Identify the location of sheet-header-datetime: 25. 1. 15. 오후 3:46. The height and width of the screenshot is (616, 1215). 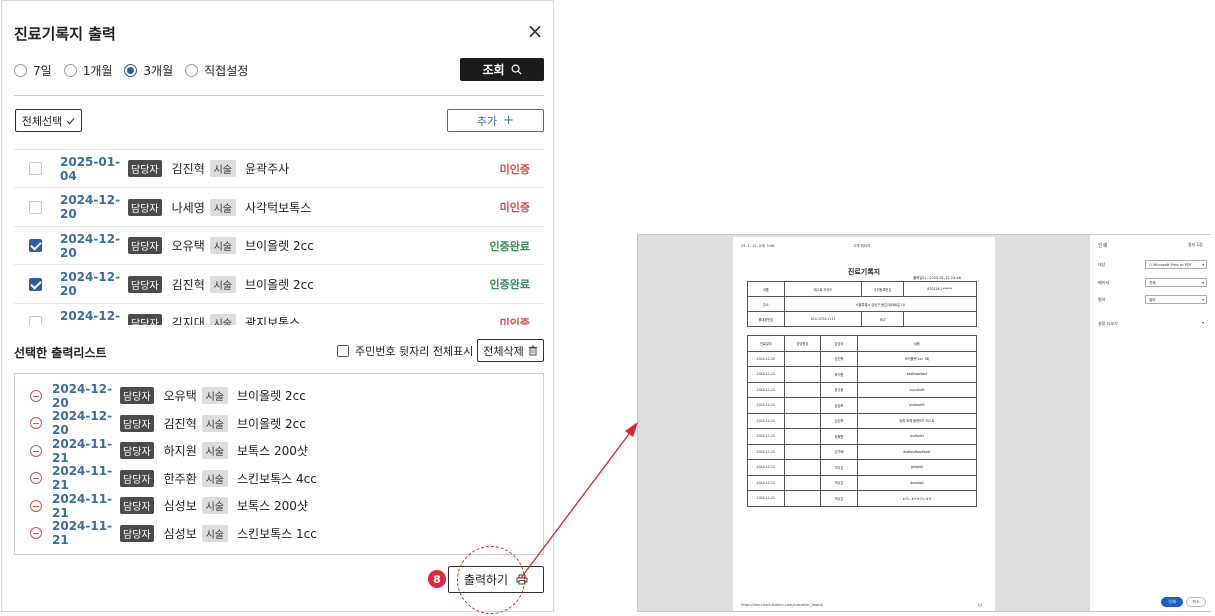
(758, 246).